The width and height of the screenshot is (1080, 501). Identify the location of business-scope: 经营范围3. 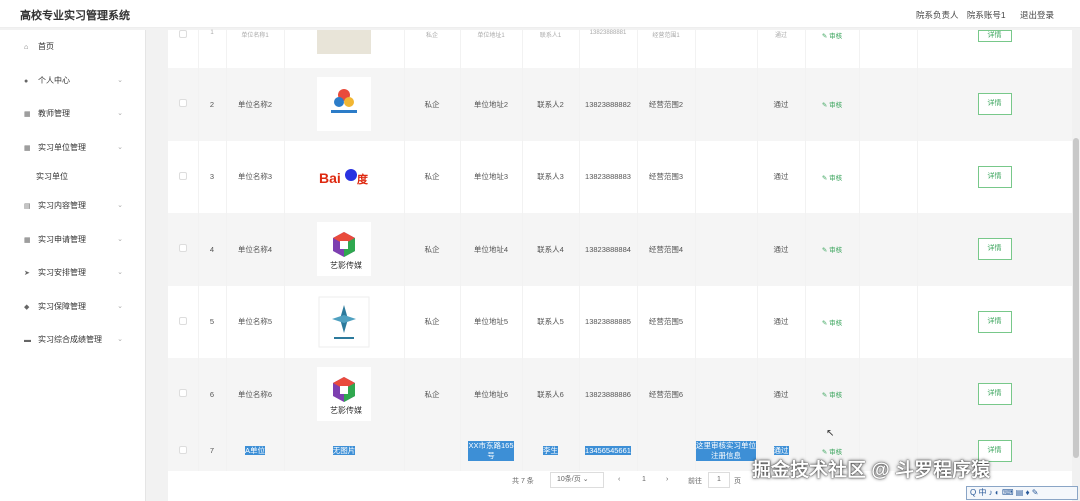
(666, 176).